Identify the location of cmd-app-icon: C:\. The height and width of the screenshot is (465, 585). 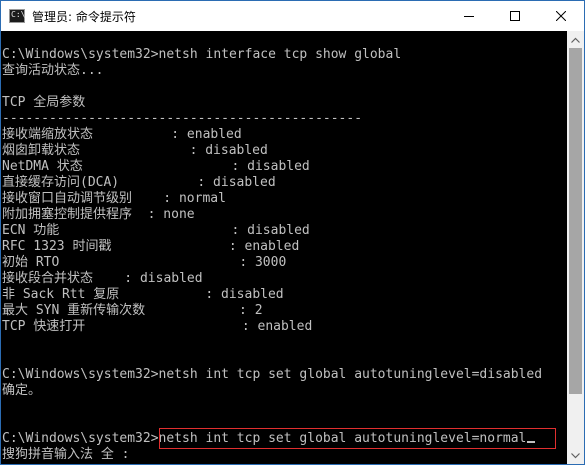
(17, 16).